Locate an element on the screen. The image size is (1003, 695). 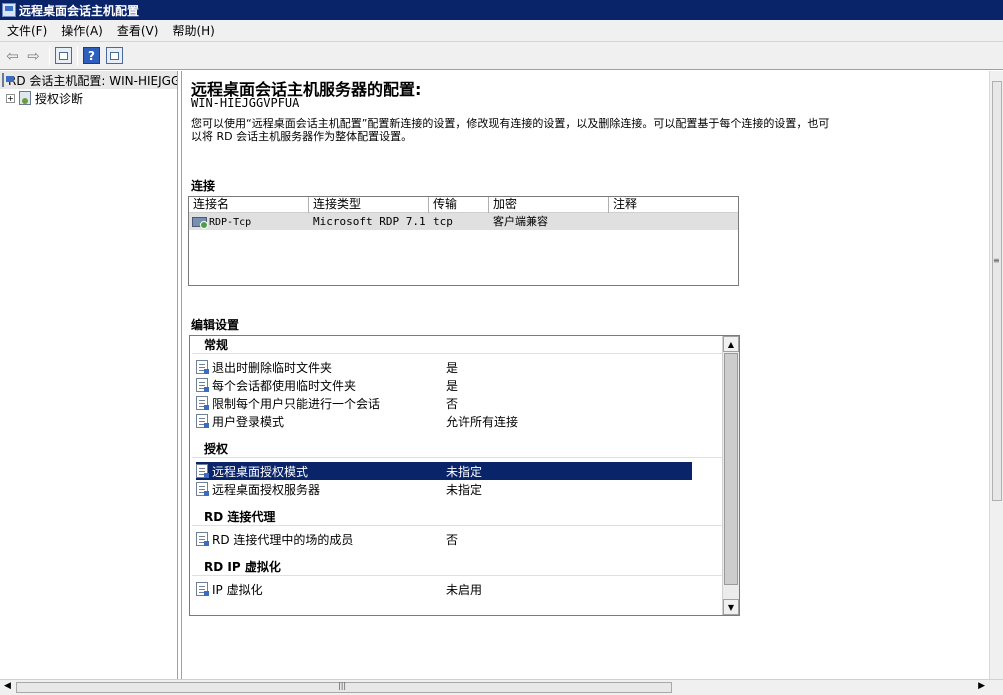
cell-transport: tcp is located at coordinates (443, 221).